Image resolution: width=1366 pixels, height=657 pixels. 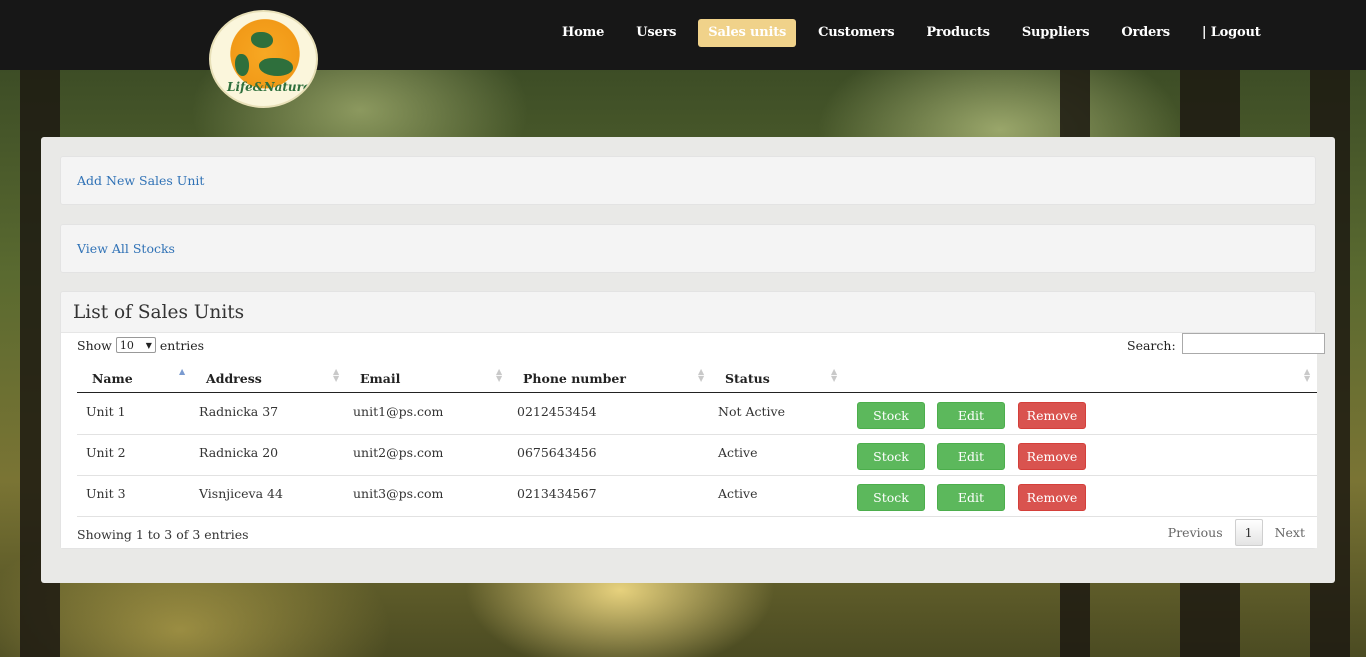 What do you see at coordinates (380, 378) in the screenshot?
I see `column-header-email: Email` at bounding box center [380, 378].